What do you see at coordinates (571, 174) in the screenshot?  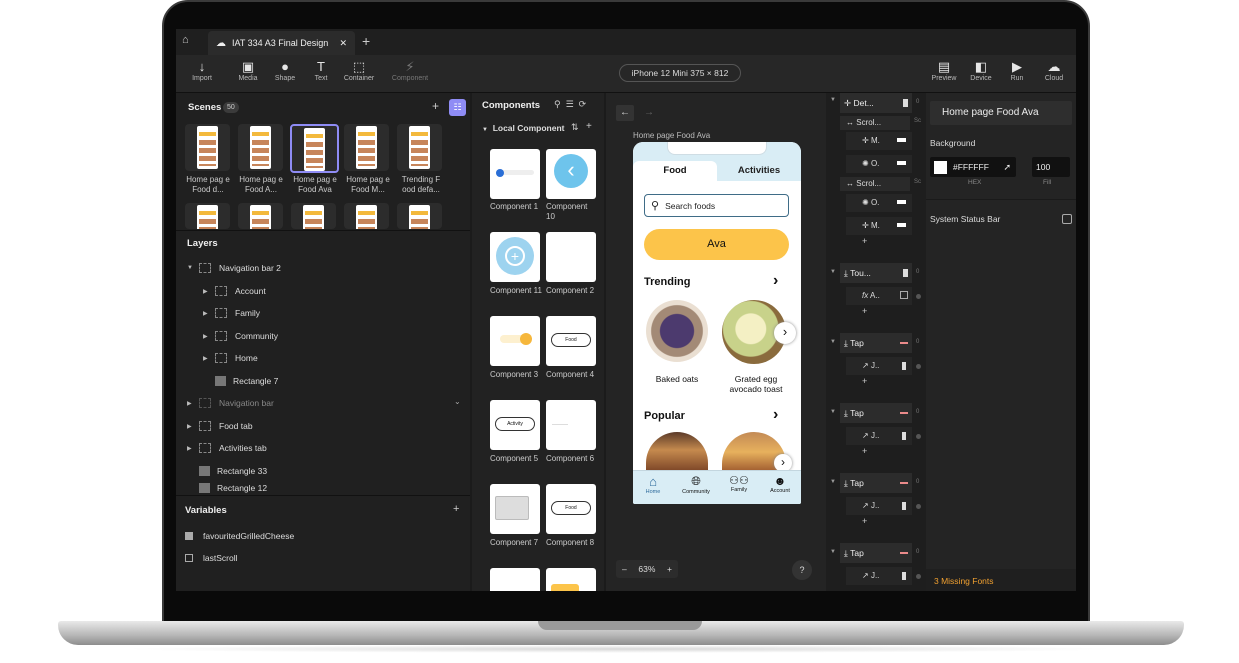 I see `component-thumb-10: ‹` at bounding box center [571, 174].